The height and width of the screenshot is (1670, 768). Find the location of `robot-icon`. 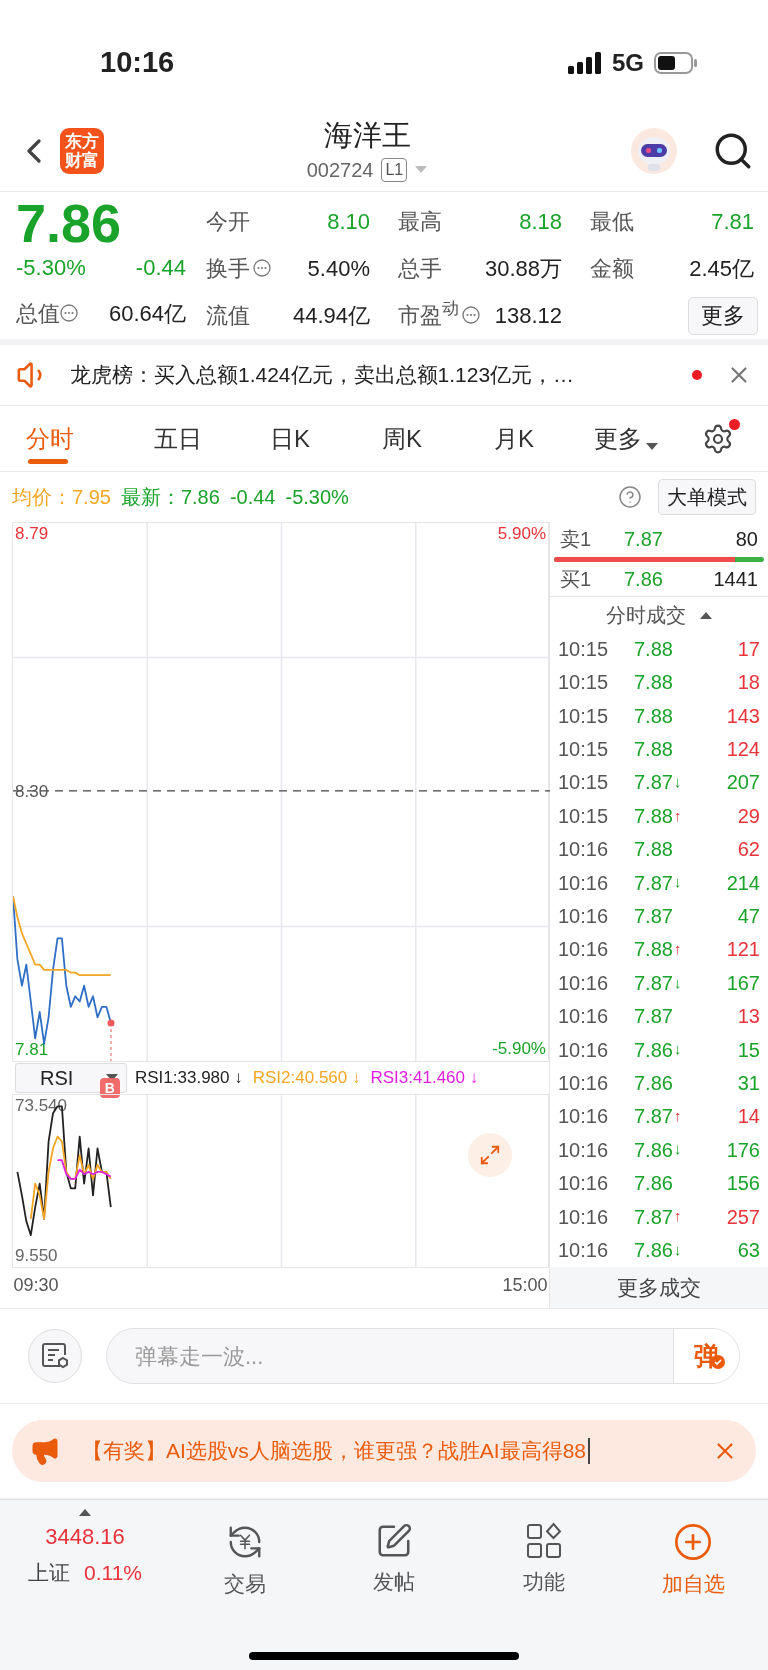

robot-icon is located at coordinates (654, 150).